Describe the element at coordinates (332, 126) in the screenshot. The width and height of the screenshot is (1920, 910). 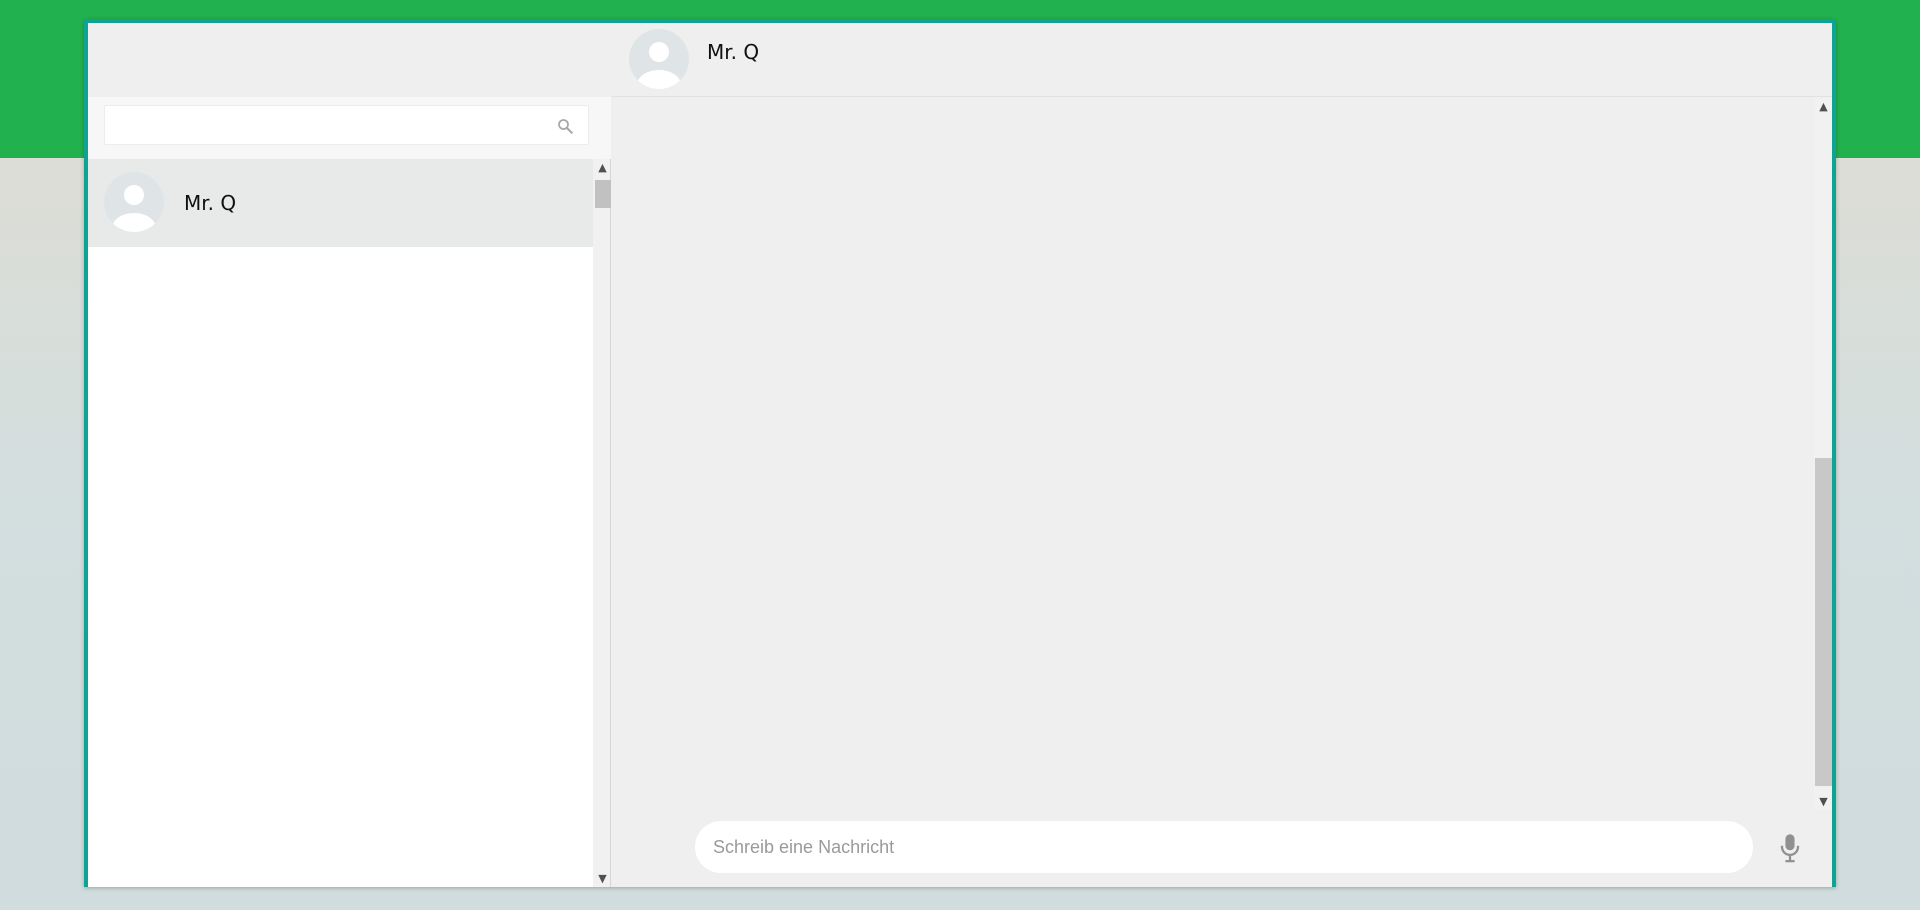
I see `search-input` at that location.